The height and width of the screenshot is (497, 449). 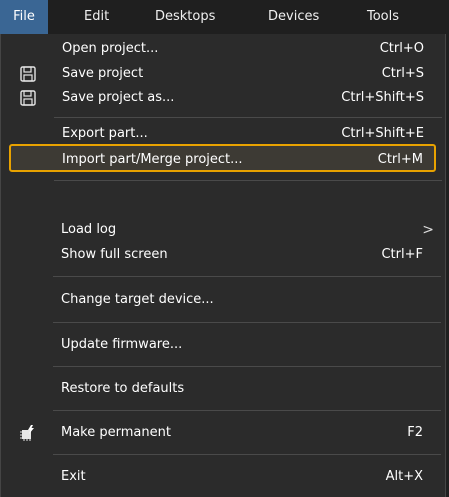 What do you see at coordinates (73, 476) in the screenshot?
I see `menu-item-label: Exit` at bounding box center [73, 476].